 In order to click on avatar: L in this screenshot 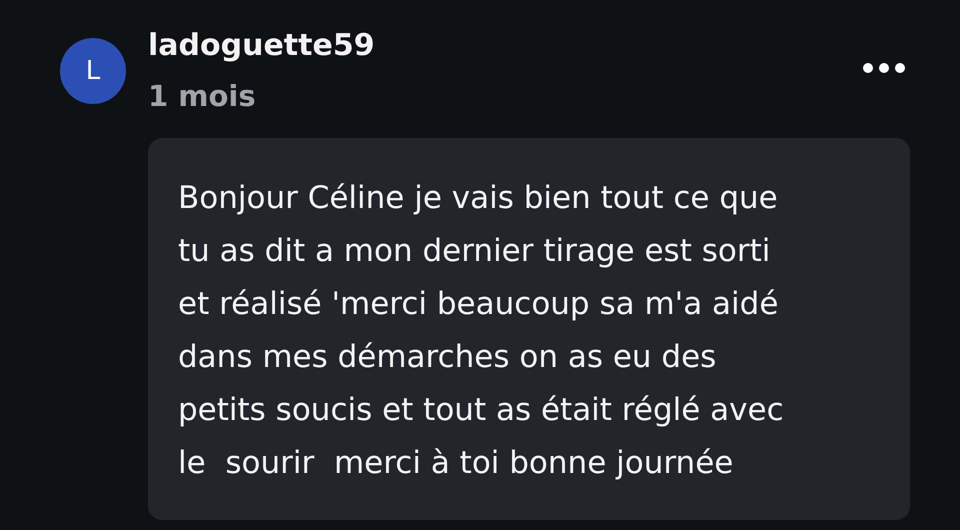, I will do `click(93, 71)`.